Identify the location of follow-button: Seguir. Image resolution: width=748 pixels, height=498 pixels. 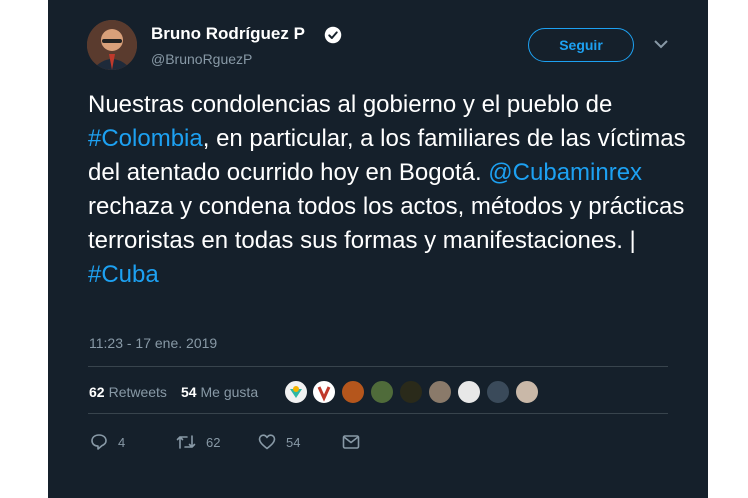
(581, 45).